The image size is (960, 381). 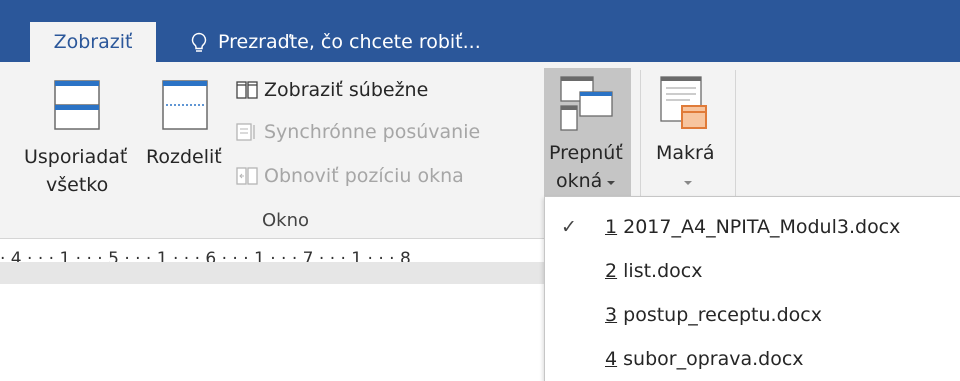 What do you see at coordinates (688, 136) in the screenshot?
I see `macros-button: Makrá` at bounding box center [688, 136].